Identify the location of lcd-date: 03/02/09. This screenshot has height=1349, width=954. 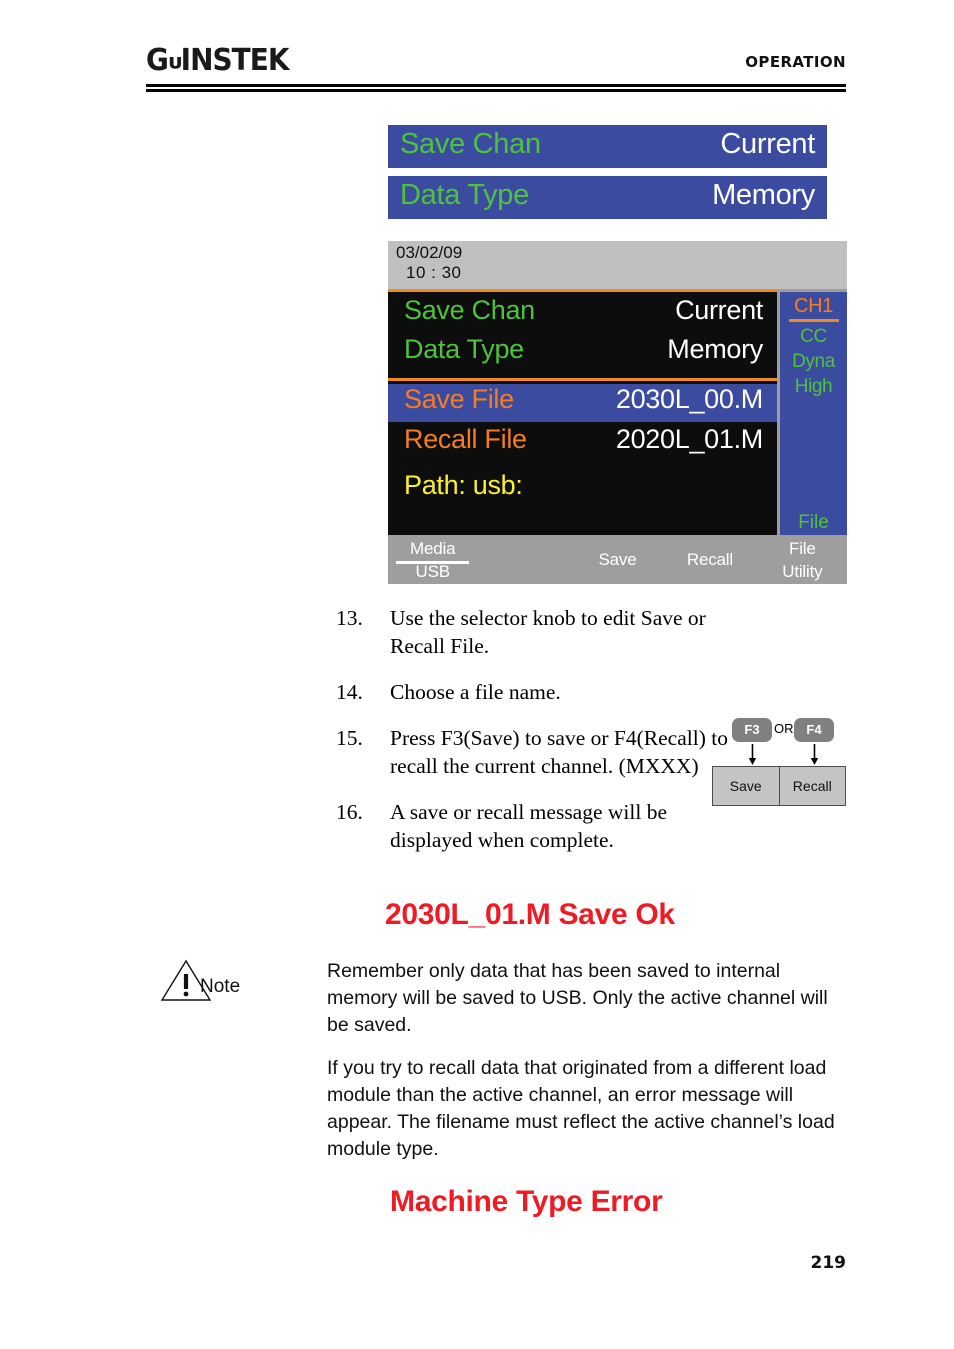
(429, 252).